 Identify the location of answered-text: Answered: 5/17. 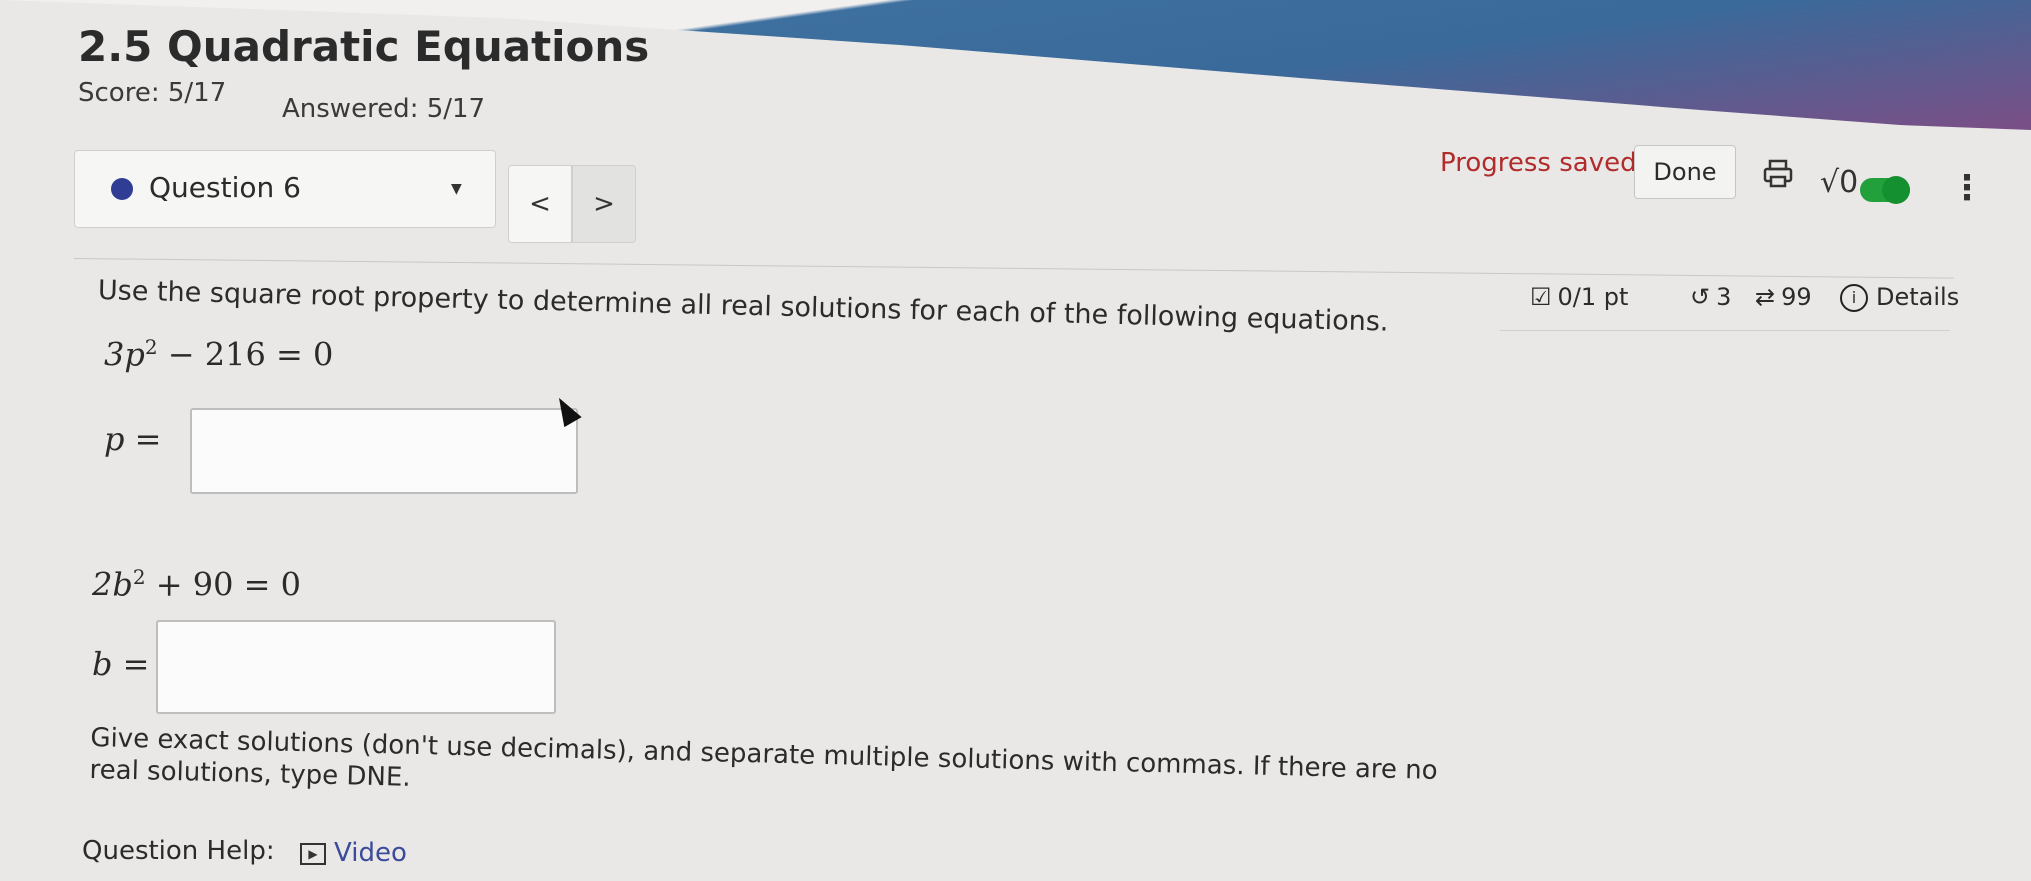
(384, 109).